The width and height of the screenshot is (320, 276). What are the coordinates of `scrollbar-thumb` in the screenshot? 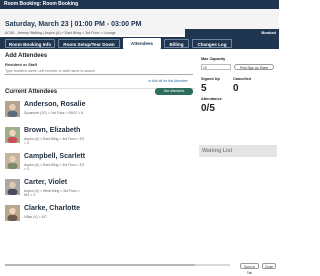 It's located at (100, 265).